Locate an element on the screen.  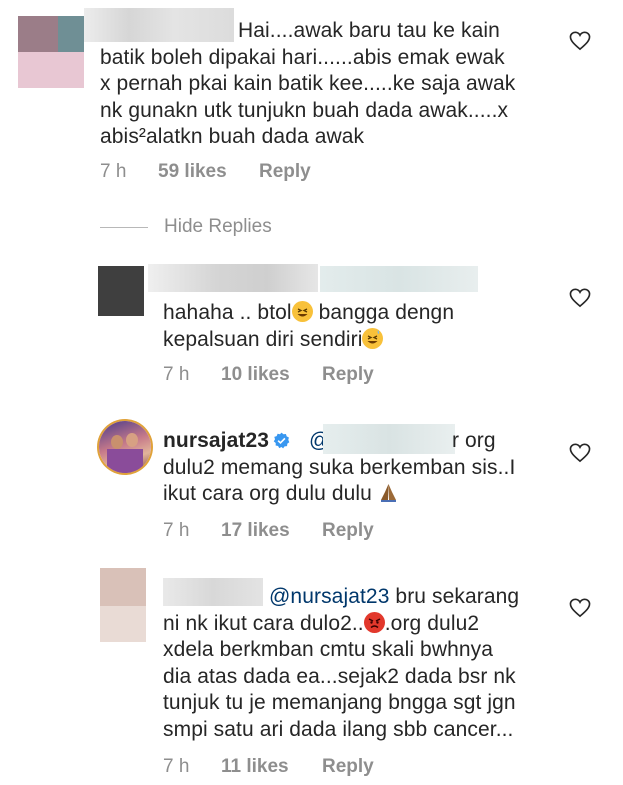
folded-hands-emoji-icon is located at coordinates (388, 492).